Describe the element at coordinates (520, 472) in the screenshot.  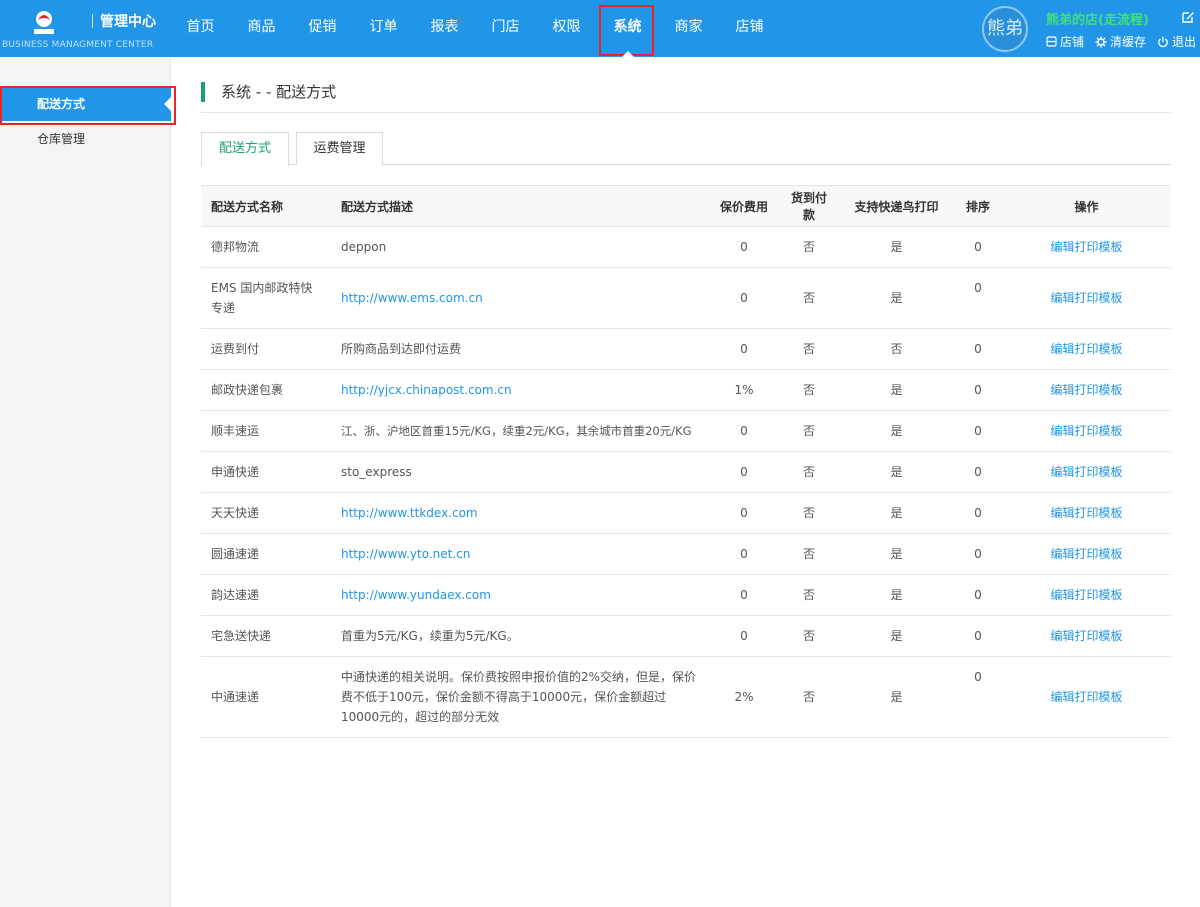
I see `cell-desc: sto_express` at that location.